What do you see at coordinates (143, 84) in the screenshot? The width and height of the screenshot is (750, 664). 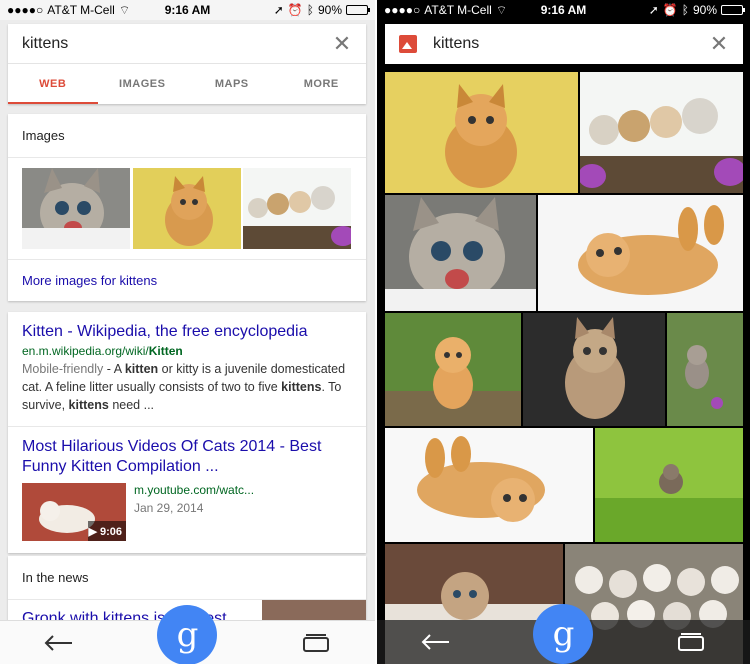 I see `tab-images: IMAGES` at bounding box center [143, 84].